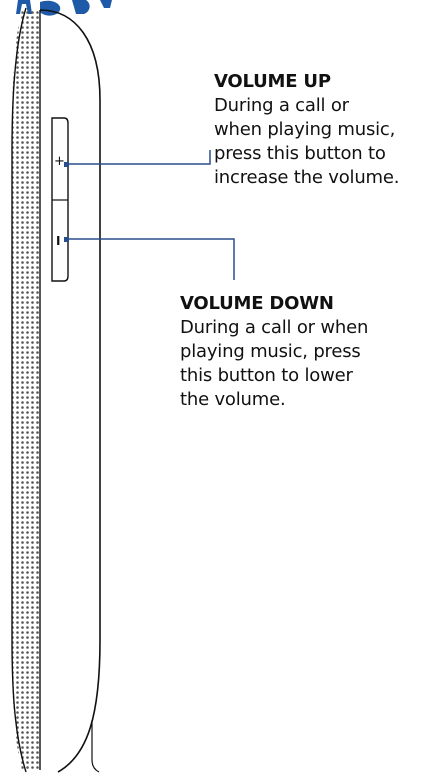  I want to click on volume-down-leader-anchor, so click(66, 239).